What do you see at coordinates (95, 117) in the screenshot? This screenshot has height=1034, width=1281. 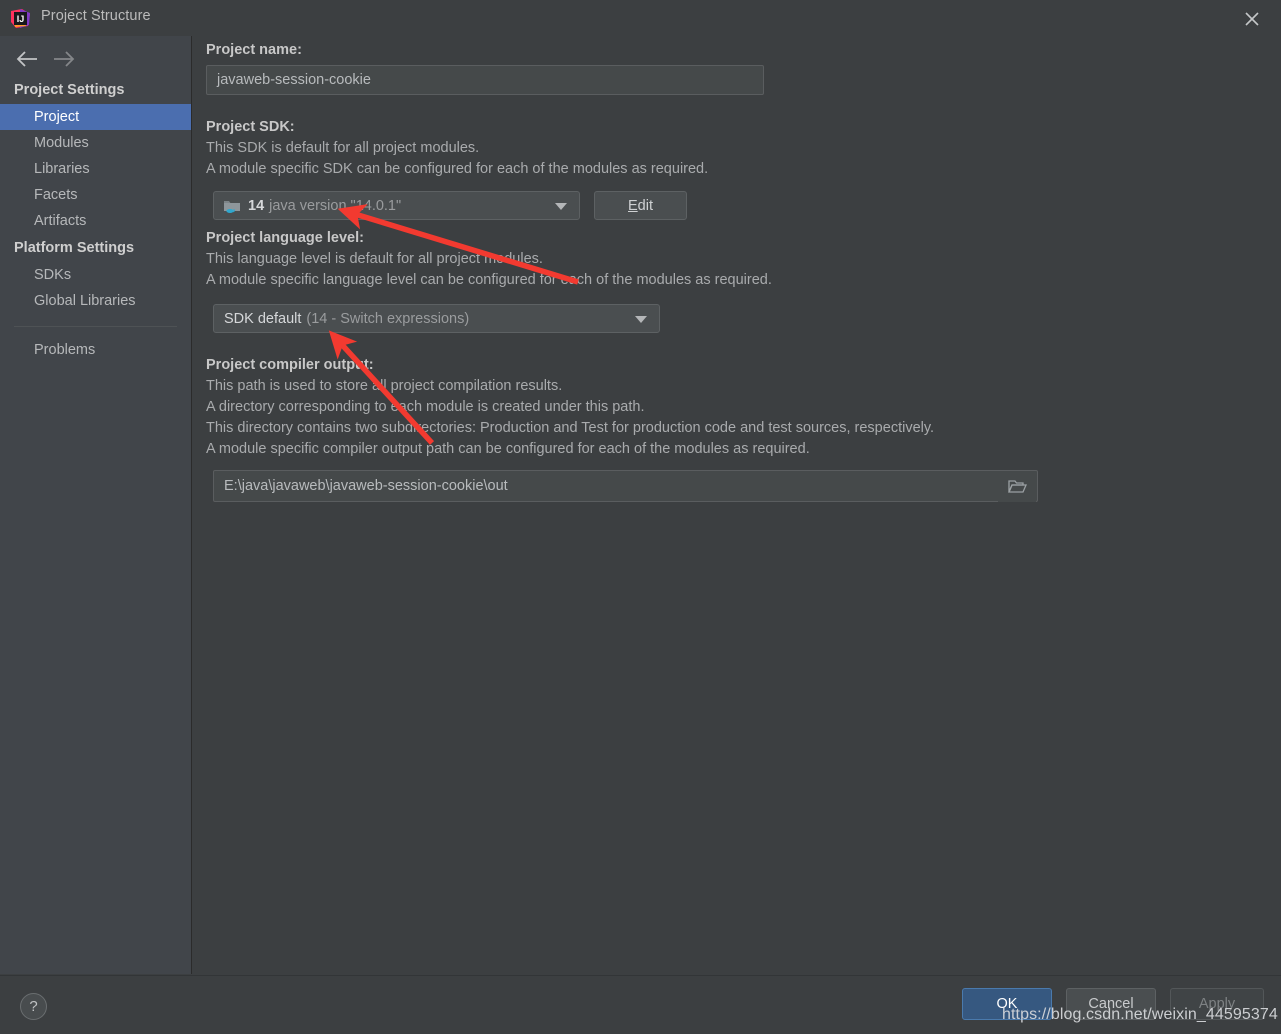 I see `sidebar-item-project: Project` at bounding box center [95, 117].